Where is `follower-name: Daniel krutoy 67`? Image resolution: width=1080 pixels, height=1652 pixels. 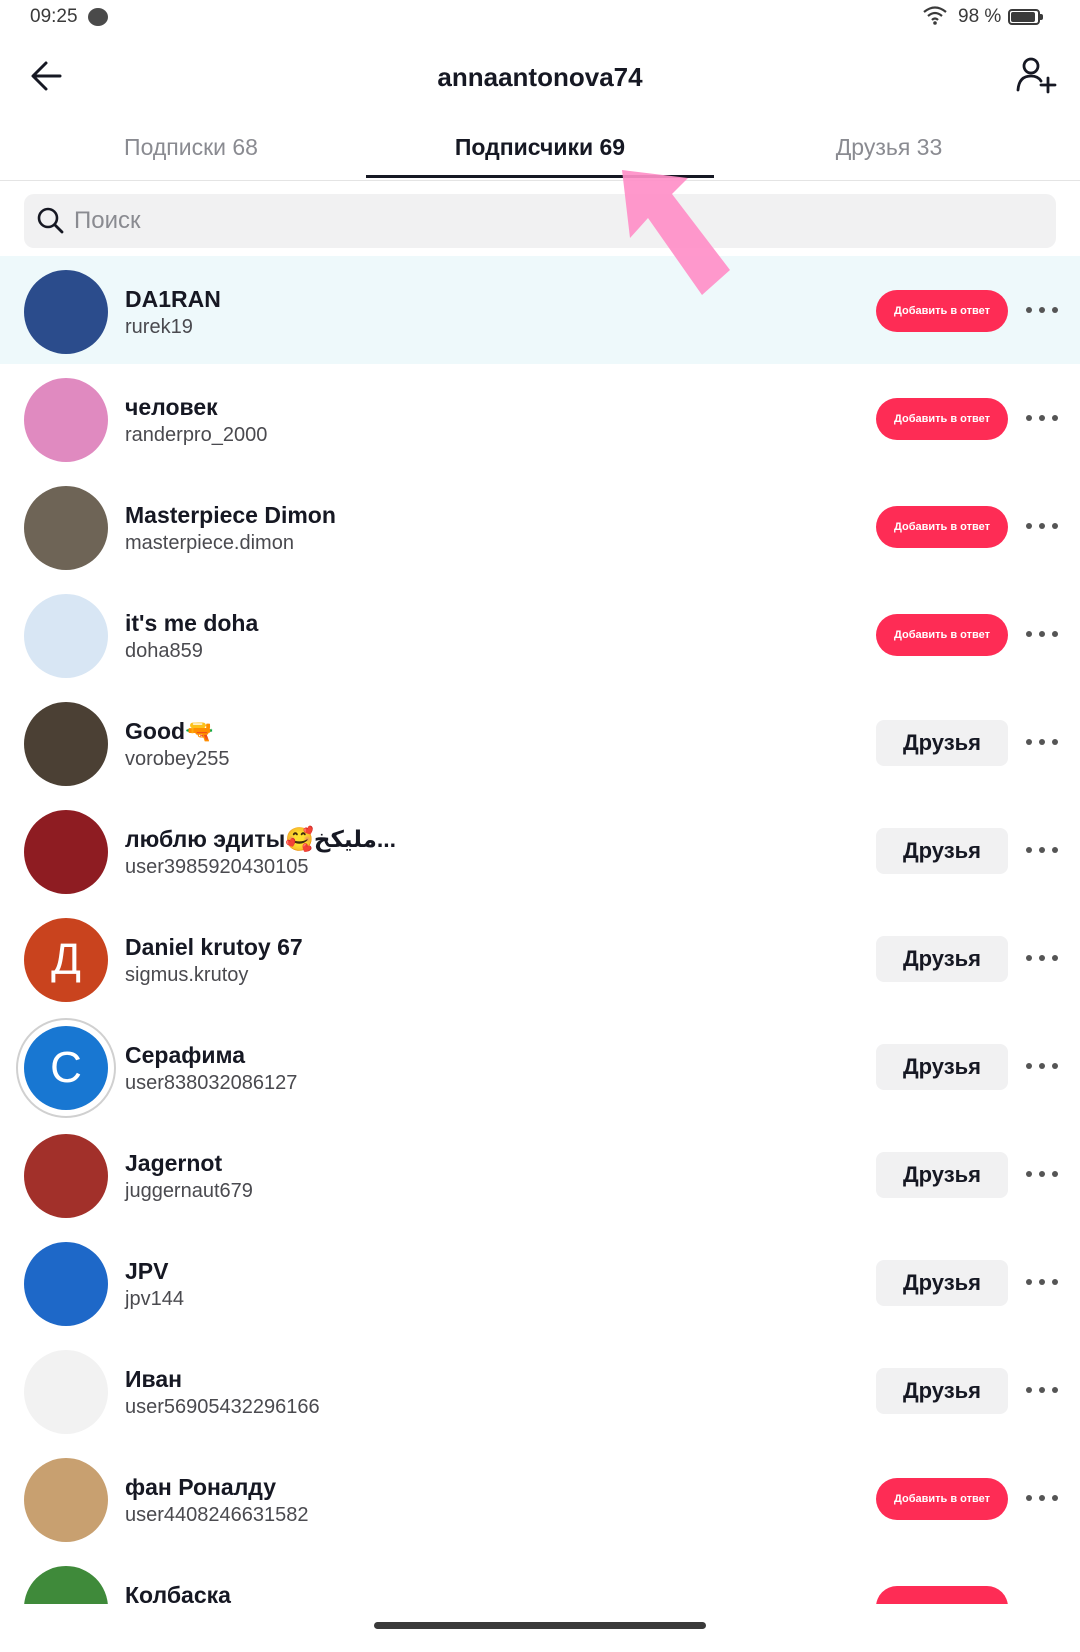
follower-name: Daniel krutoy 67 is located at coordinates (214, 947).